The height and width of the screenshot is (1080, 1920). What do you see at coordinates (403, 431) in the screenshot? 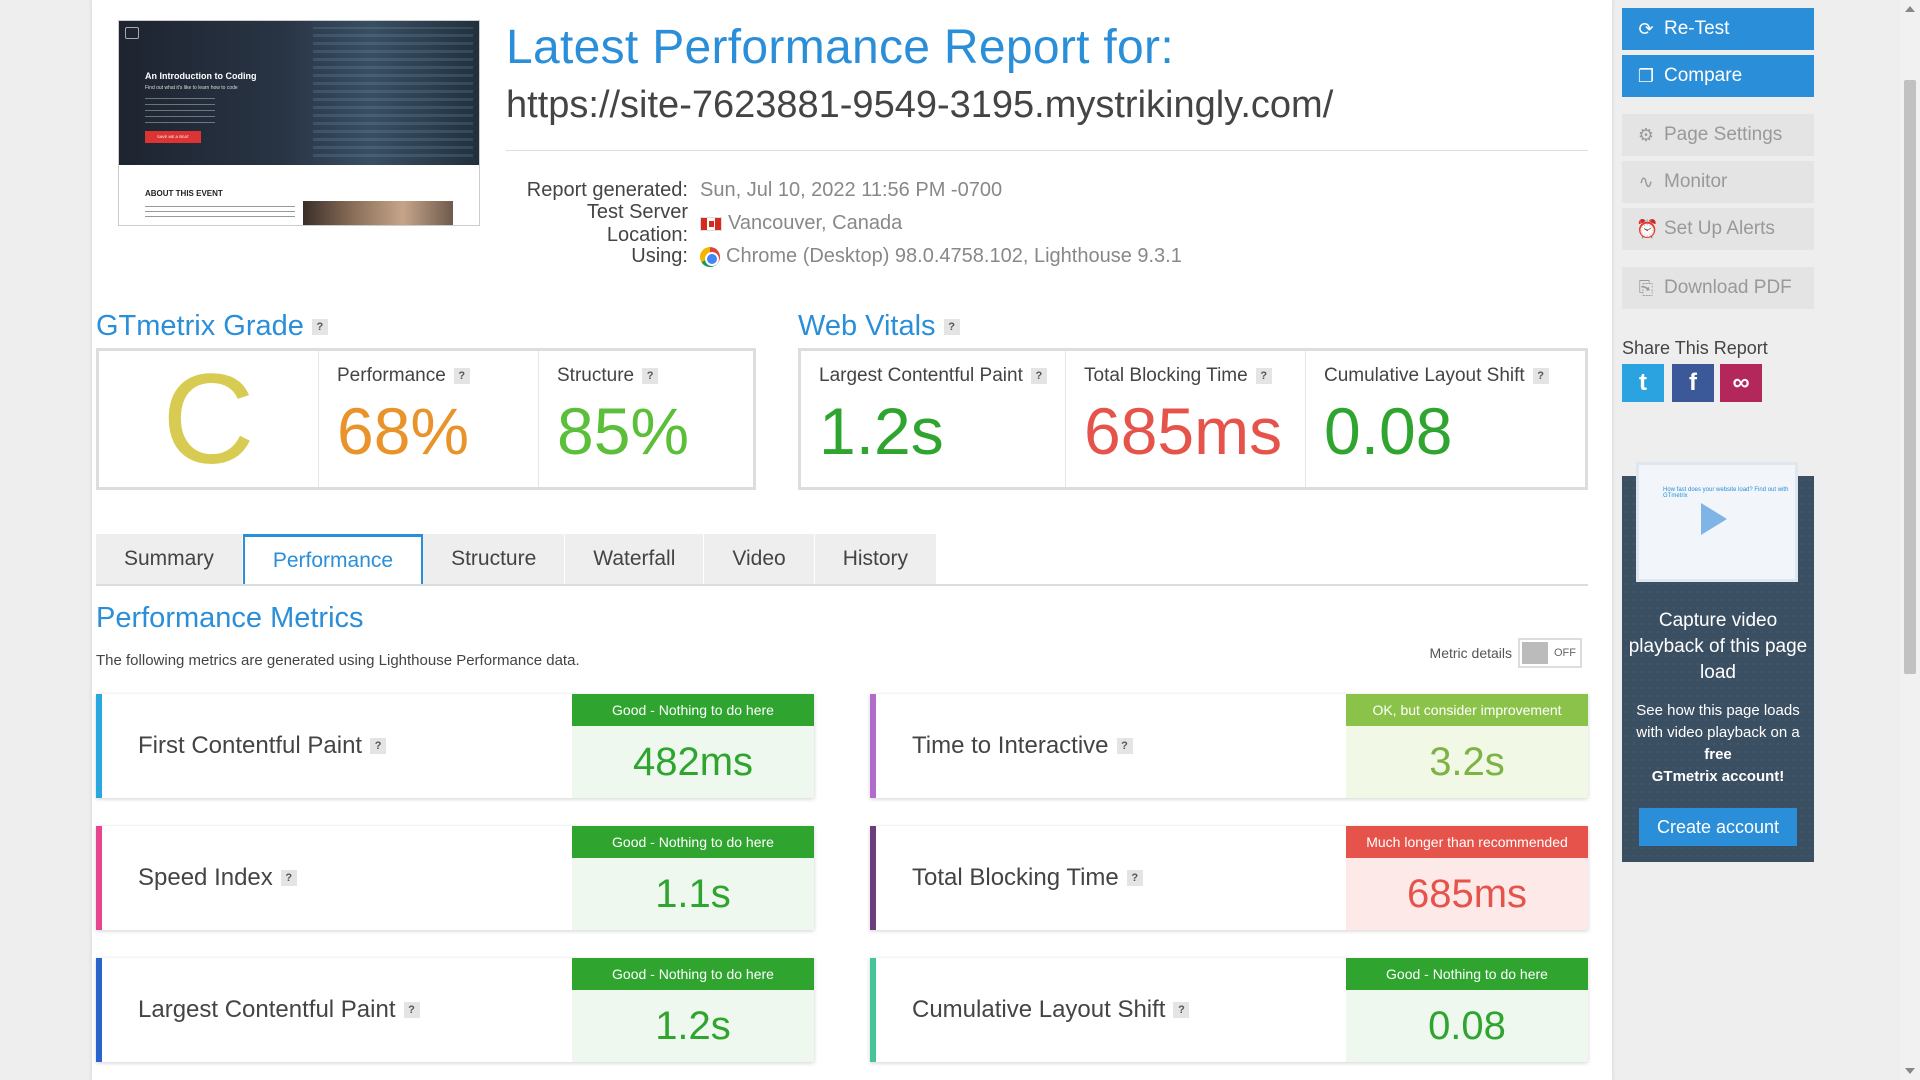
I see `performance-value: 68%` at bounding box center [403, 431].